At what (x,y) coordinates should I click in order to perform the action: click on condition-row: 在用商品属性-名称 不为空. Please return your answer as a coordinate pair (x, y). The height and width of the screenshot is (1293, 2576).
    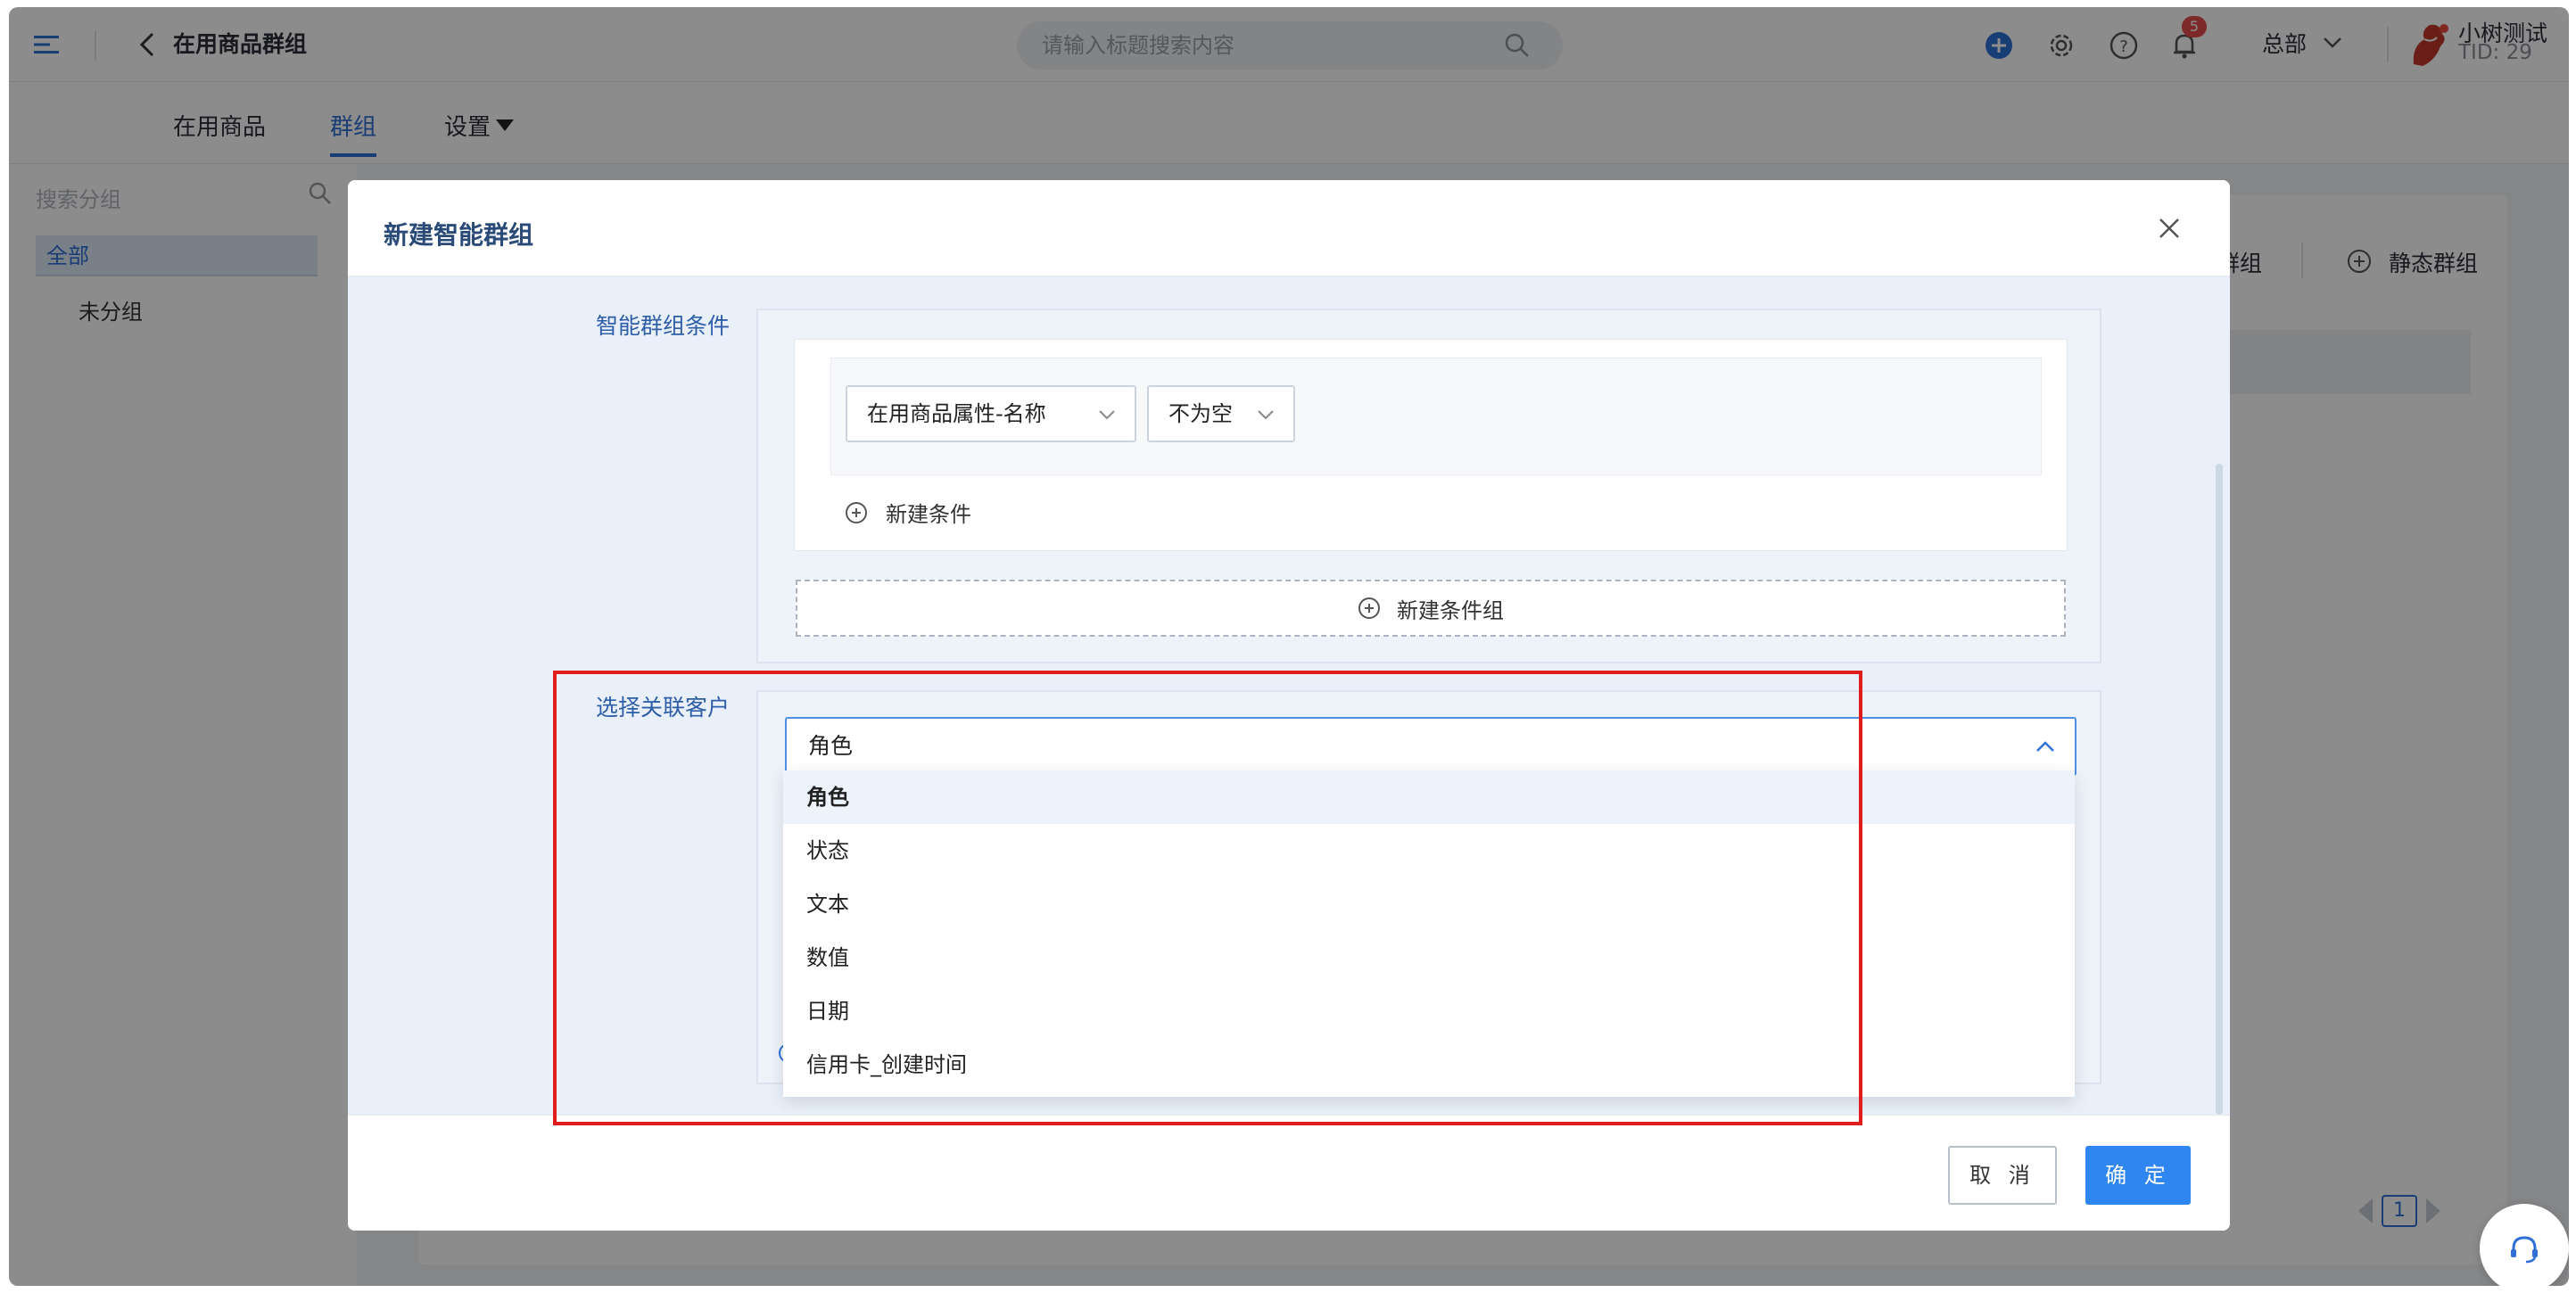
    Looking at the image, I should click on (1436, 416).